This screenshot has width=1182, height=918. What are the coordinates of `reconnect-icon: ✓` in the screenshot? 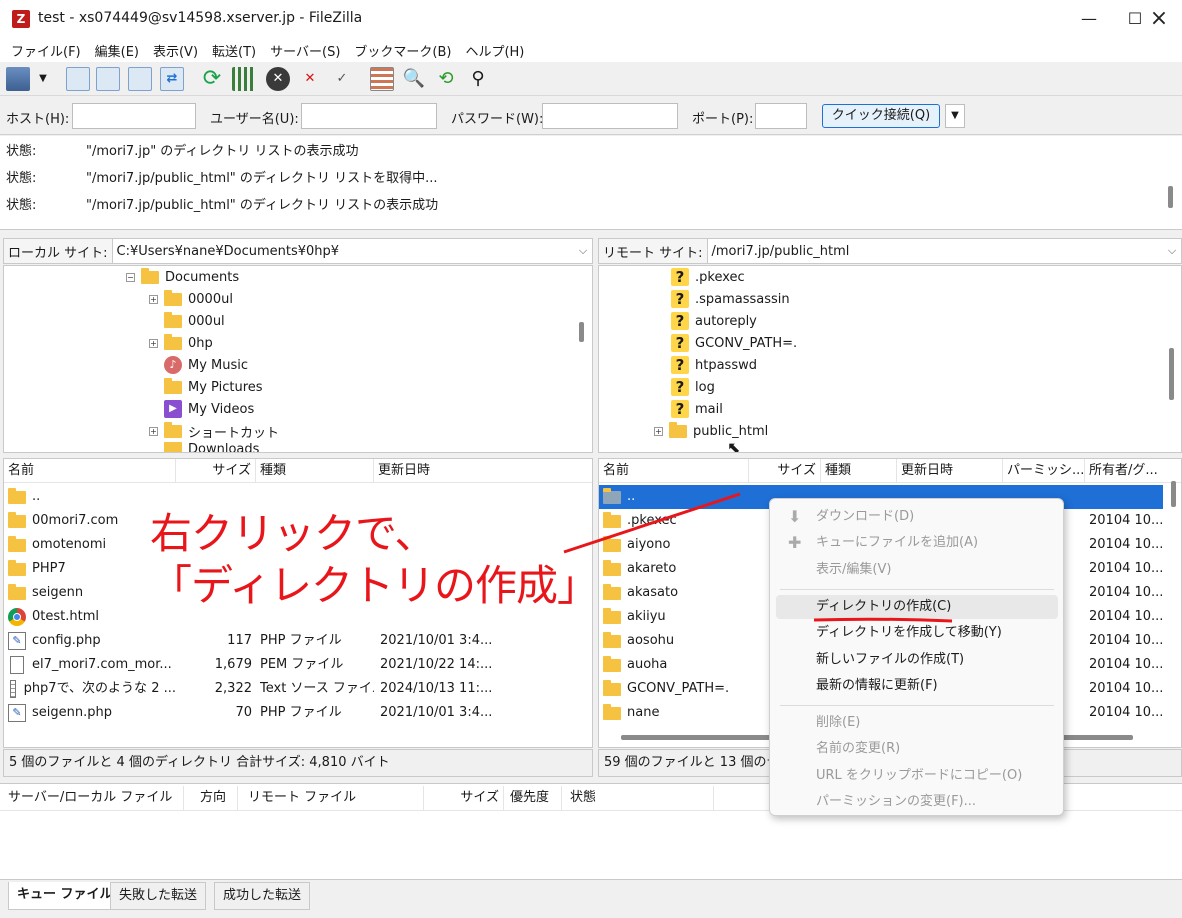 It's located at (342, 79).